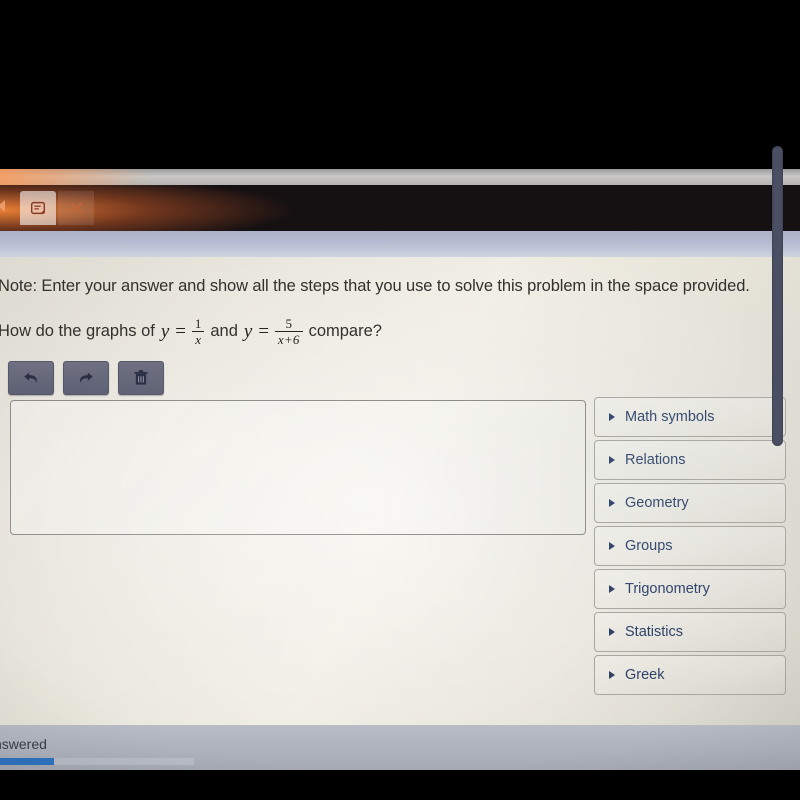 The width and height of the screenshot is (800, 800). I want to click on redo-button, so click(86, 378).